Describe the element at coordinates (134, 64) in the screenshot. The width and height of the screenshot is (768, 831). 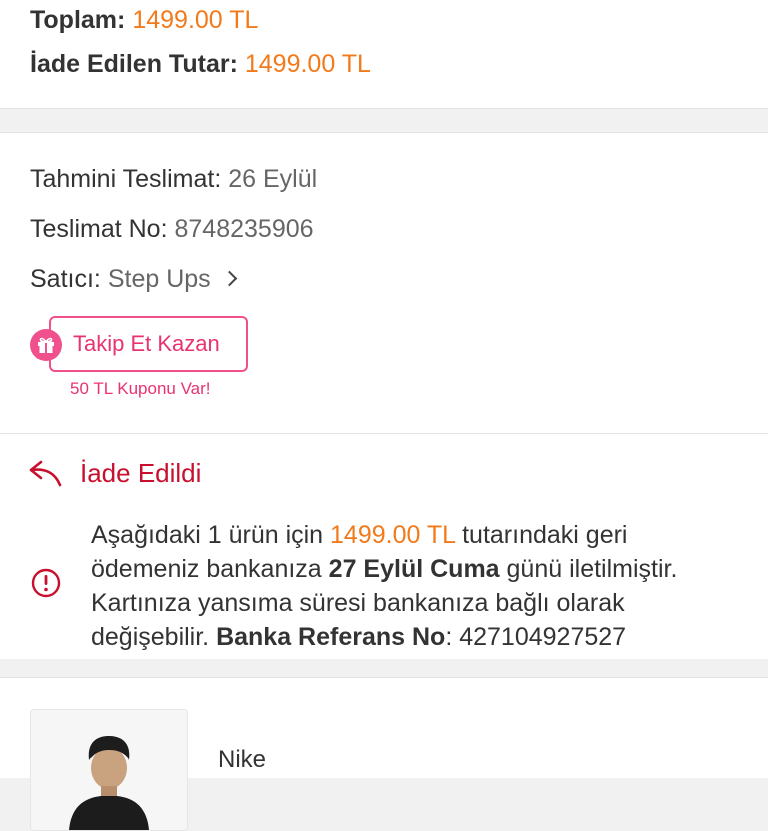
I see `refunded-label: İade Edilen Tutar:` at that location.